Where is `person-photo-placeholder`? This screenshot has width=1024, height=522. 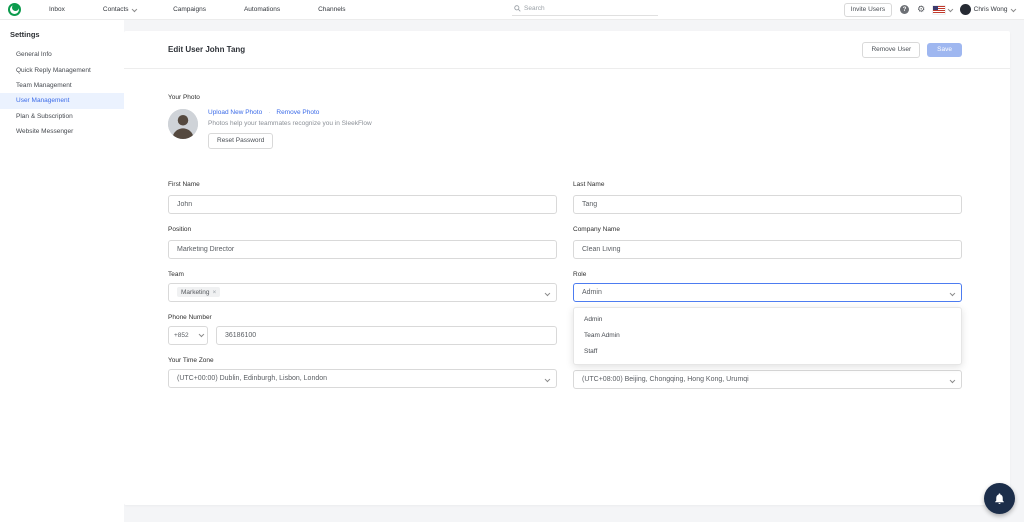
person-photo-placeholder is located at coordinates (183, 124).